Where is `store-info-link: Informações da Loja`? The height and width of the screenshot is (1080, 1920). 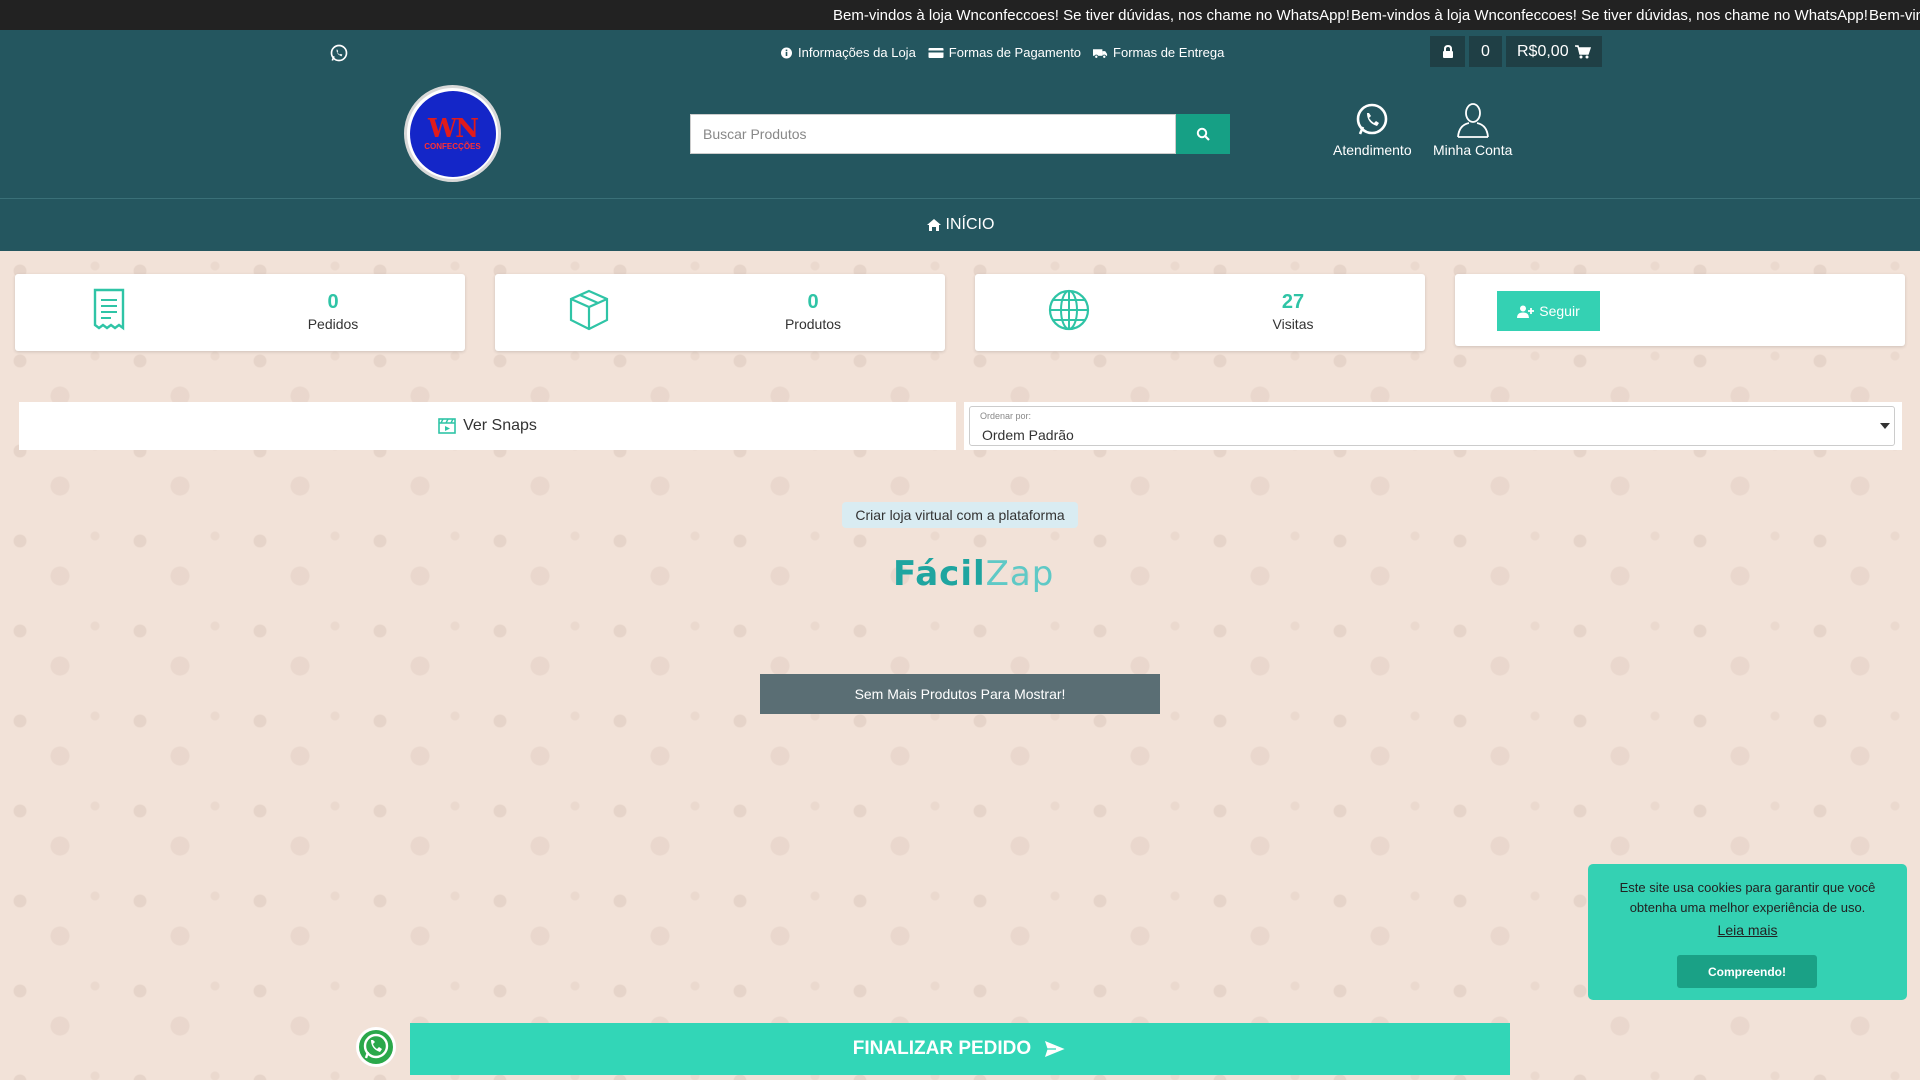
store-info-link: Informações da Loja is located at coordinates (848, 52).